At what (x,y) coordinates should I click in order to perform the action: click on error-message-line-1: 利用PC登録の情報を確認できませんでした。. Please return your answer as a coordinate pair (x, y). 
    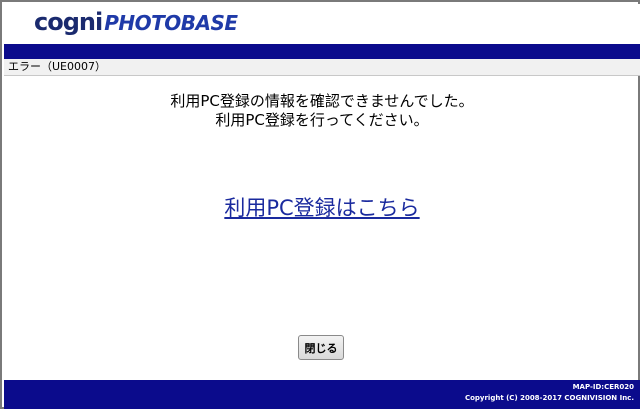
    Looking at the image, I should click on (322, 101).